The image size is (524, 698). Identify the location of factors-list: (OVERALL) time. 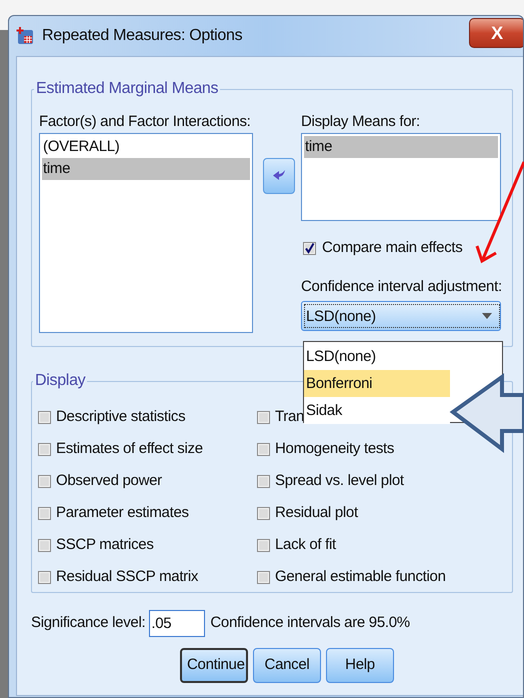
(146, 233).